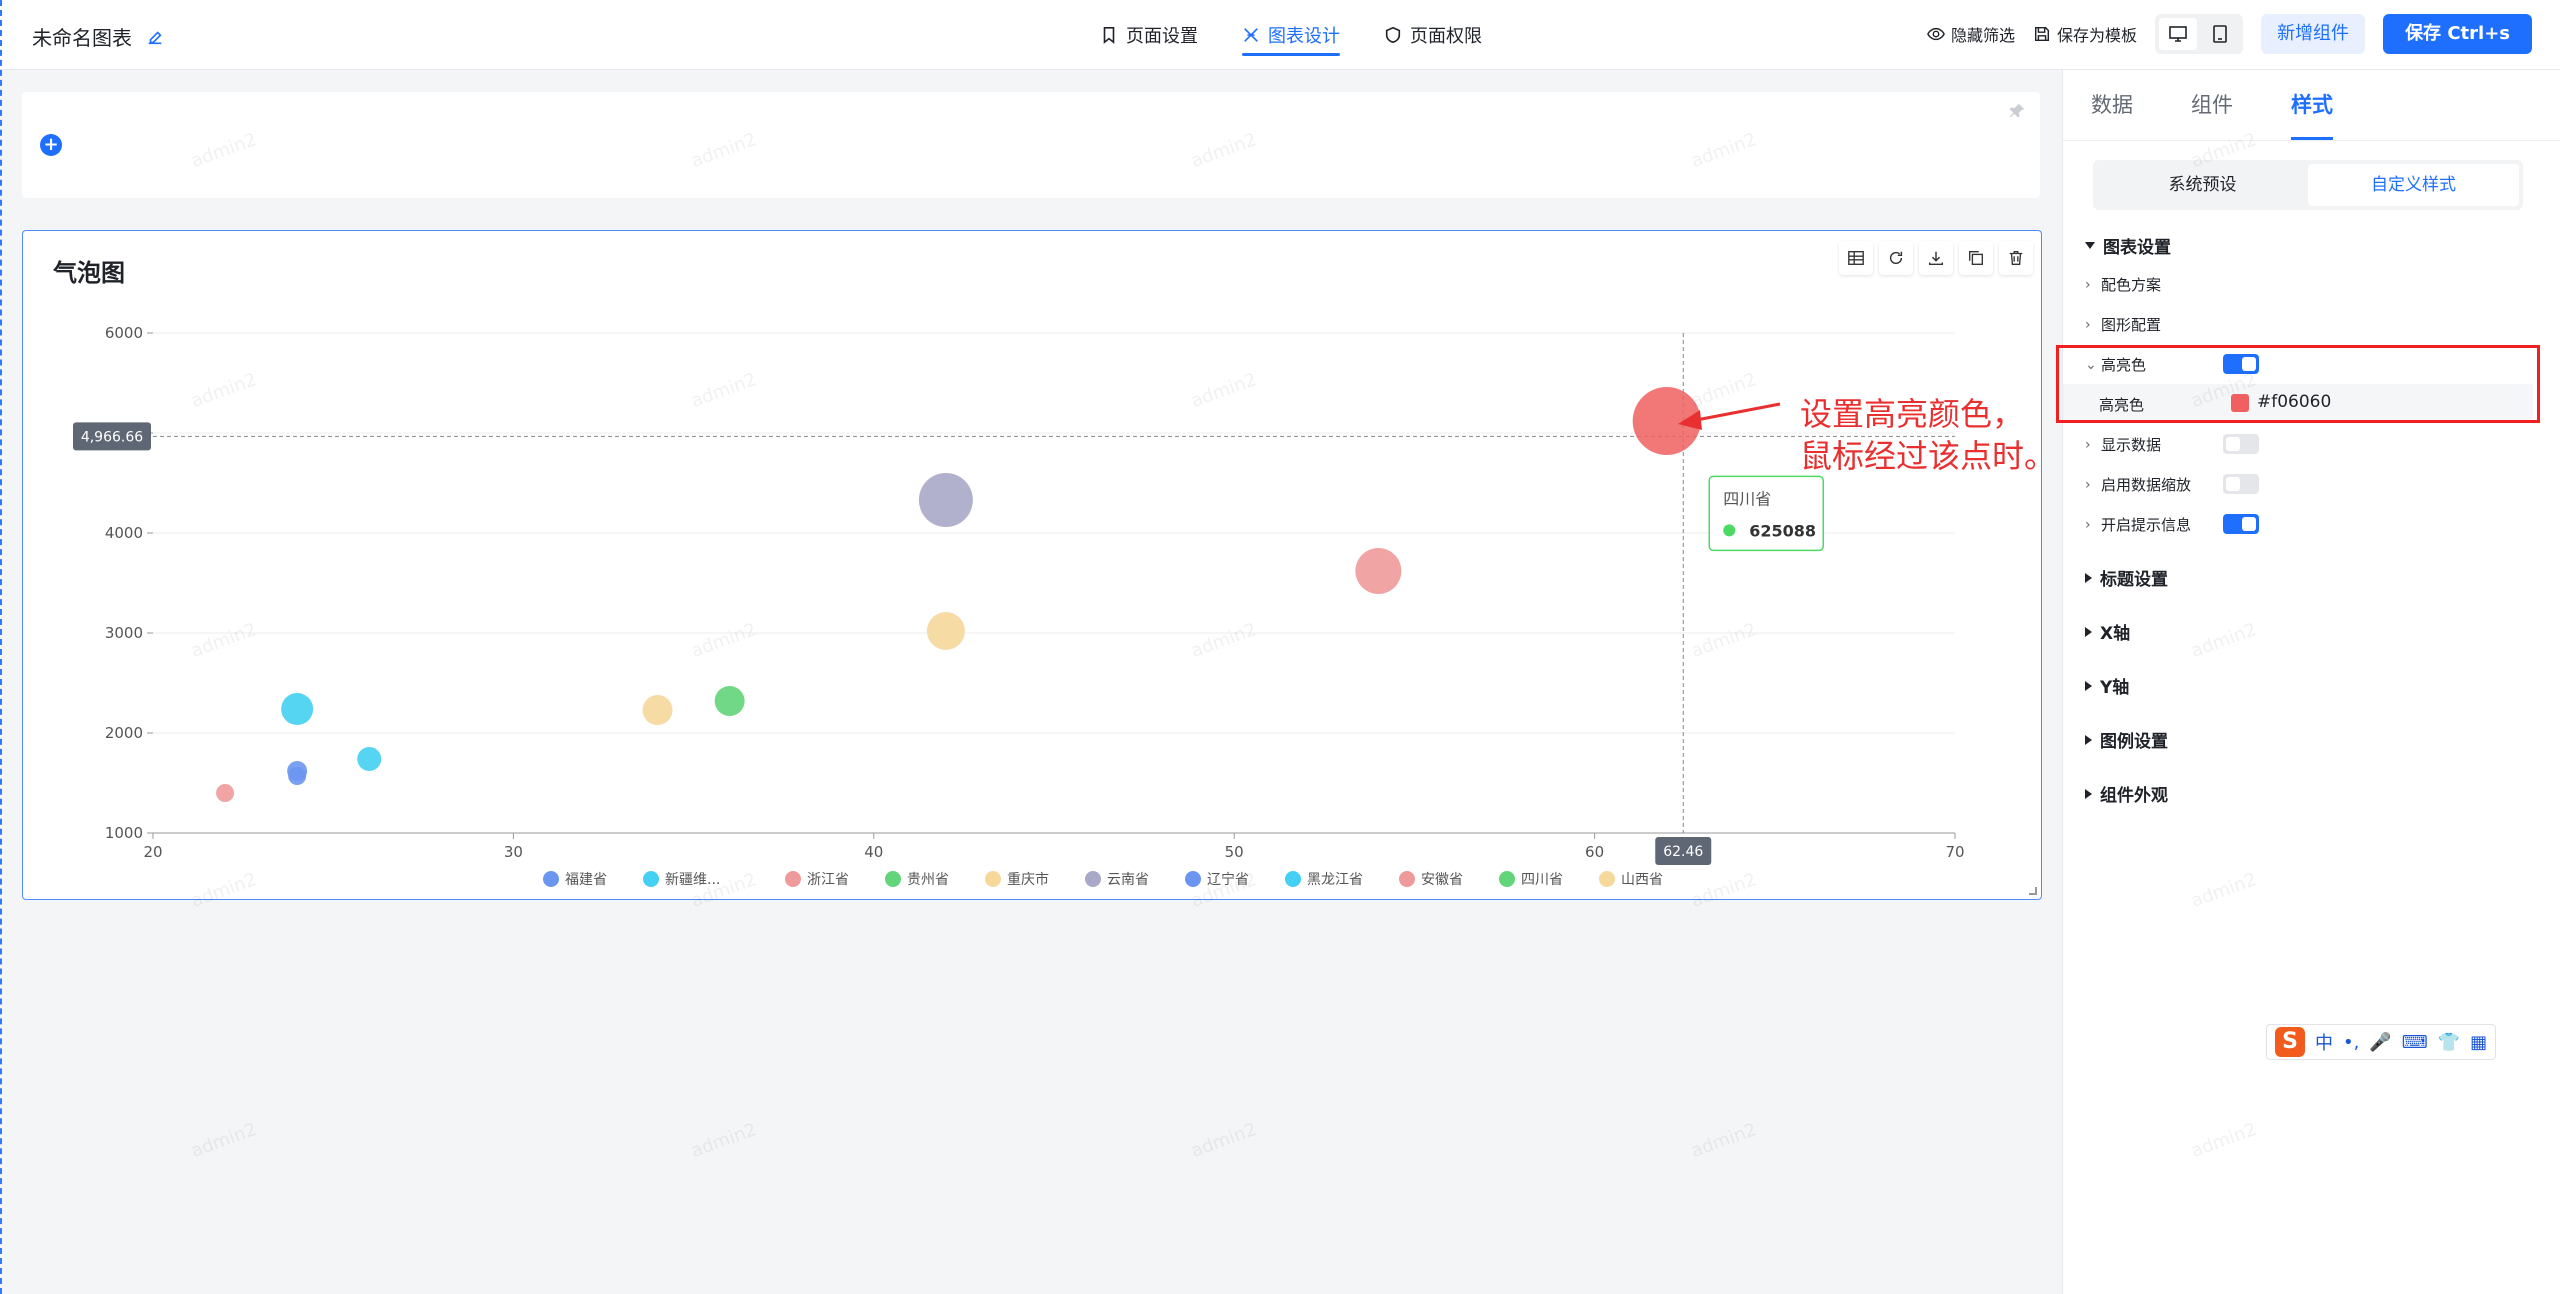 Image resolution: width=2560 pixels, height=1294 pixels. I want to click on filter-area: +, so click(1031, 145).